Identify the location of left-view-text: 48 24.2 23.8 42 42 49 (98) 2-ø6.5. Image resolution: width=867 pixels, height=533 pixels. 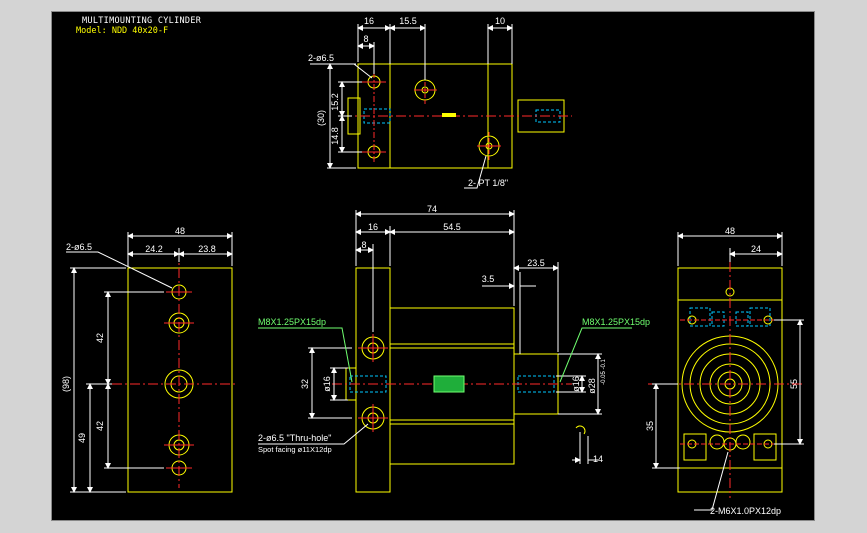
(138, 334).